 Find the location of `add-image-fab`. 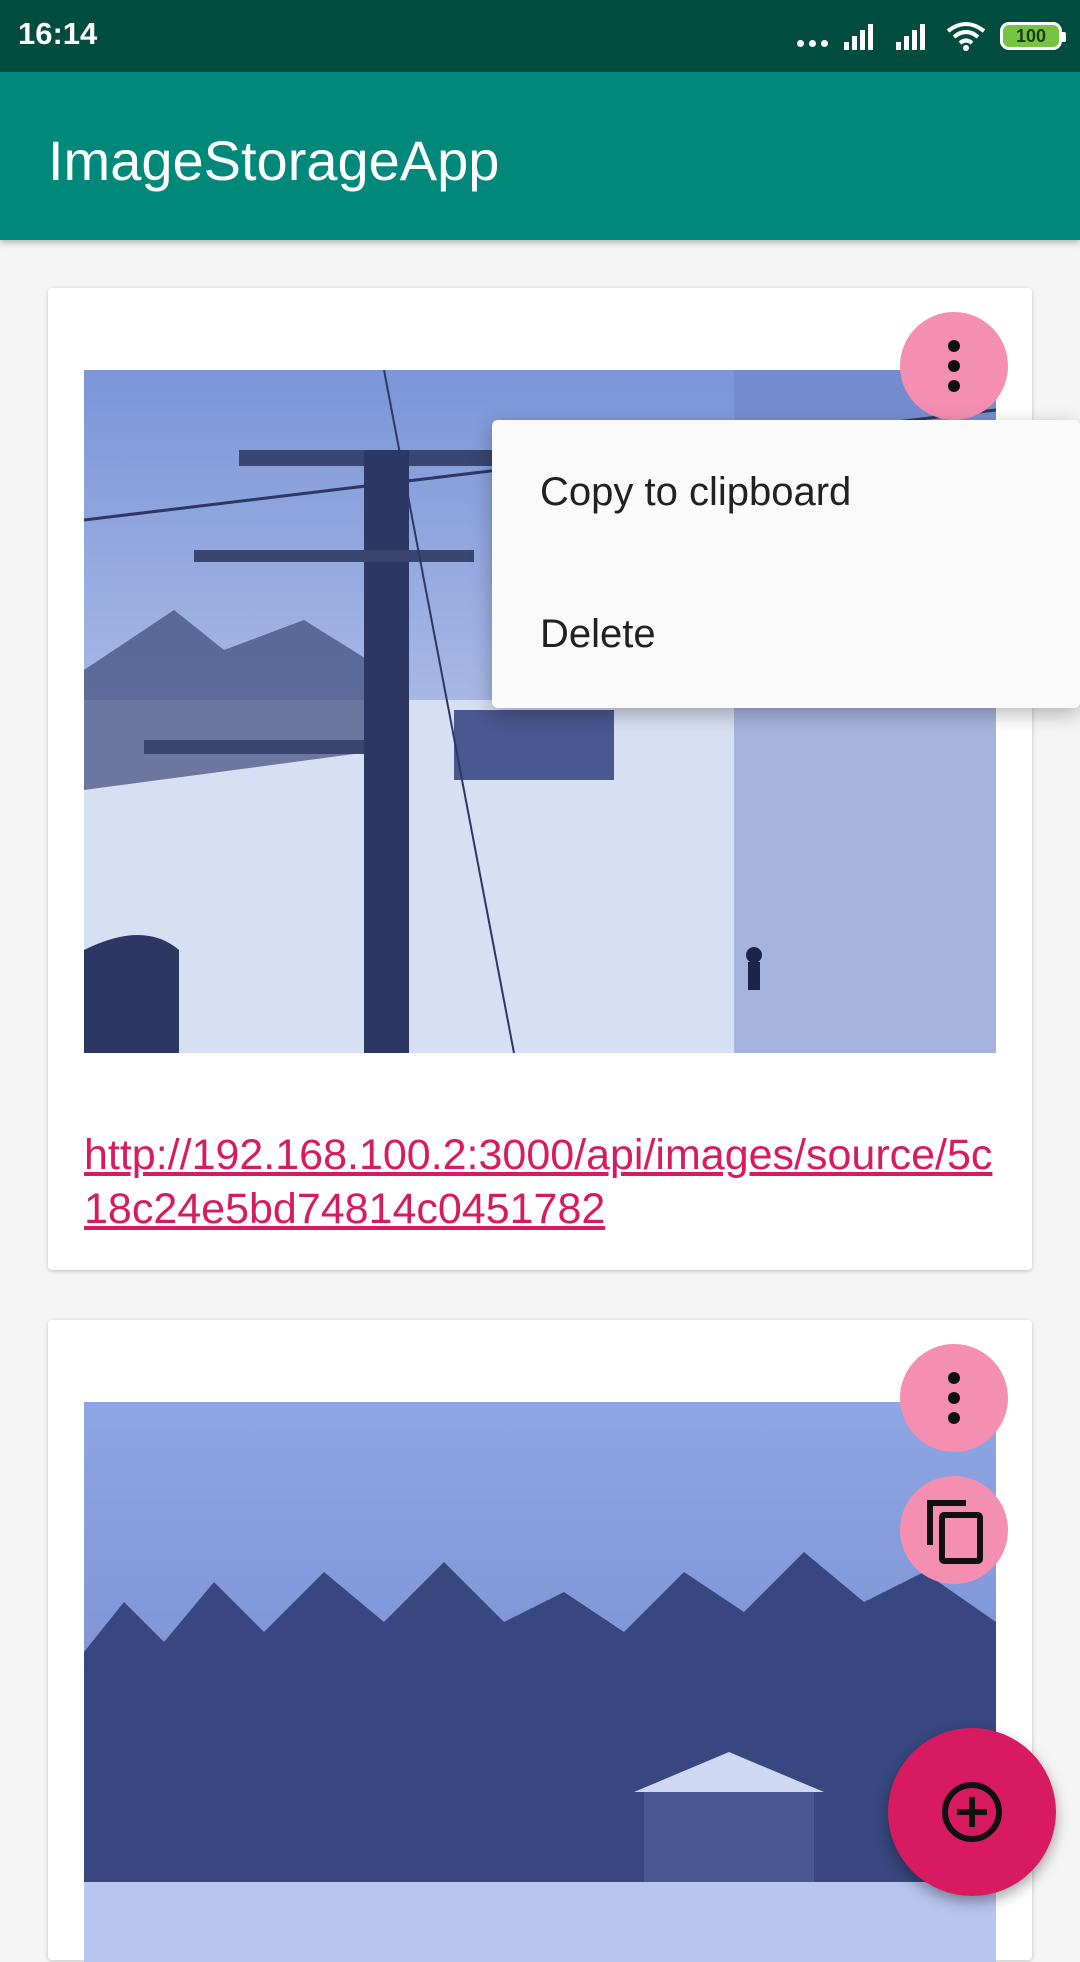

add-image-fab is located at coordinates (972, 1812).